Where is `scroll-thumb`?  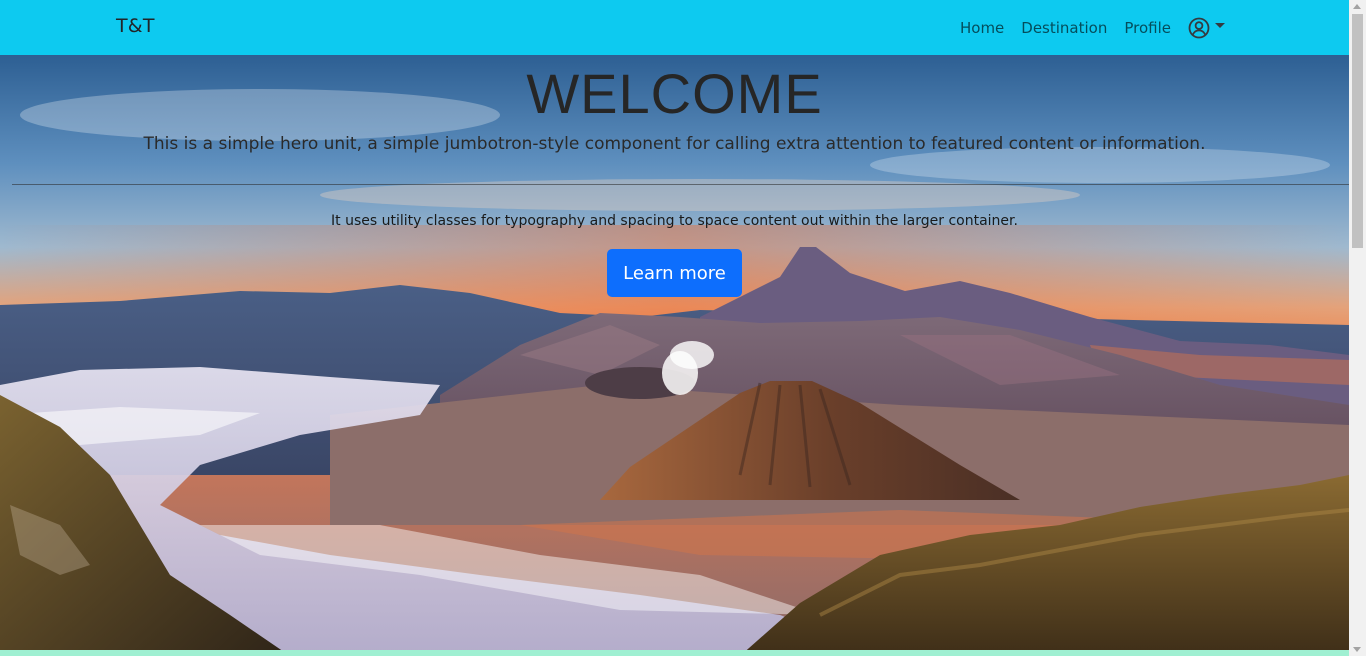 scroll-thumb is located at coordinates (1357, 131).